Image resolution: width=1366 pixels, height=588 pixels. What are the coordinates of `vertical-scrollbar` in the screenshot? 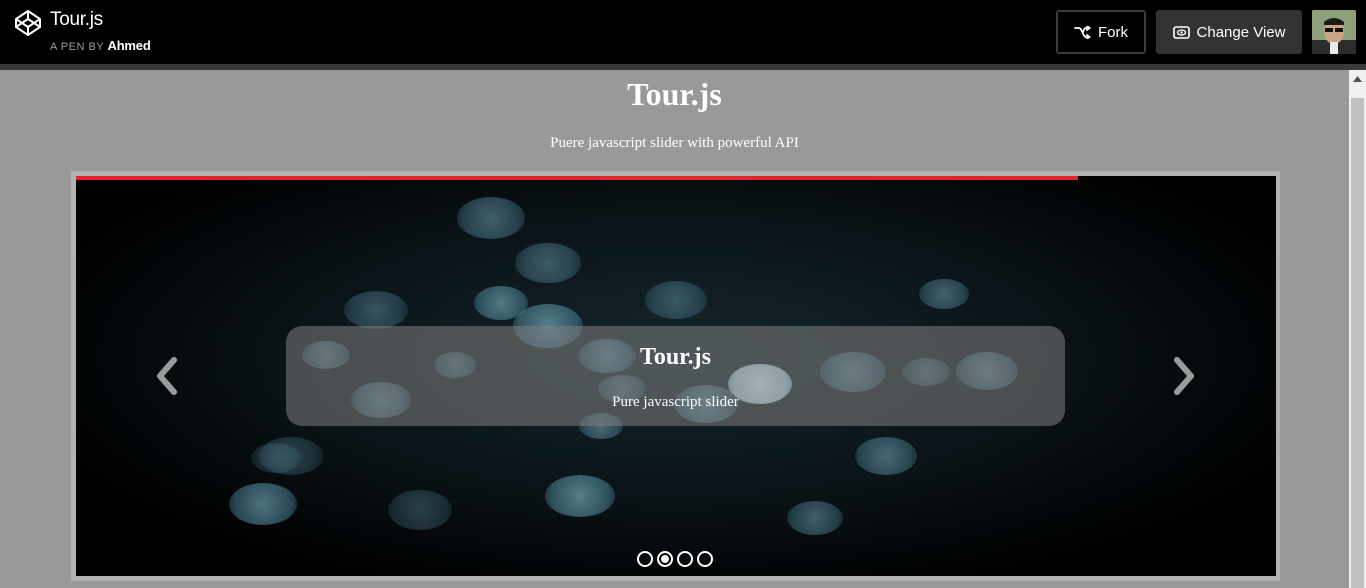 It's located at (1357, 329).